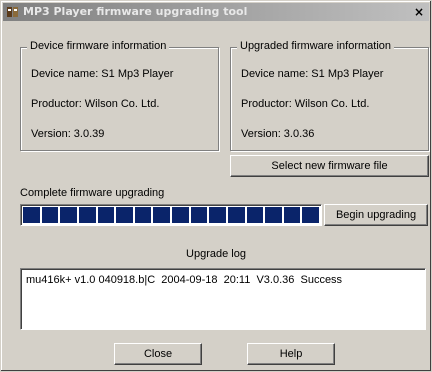 This screenshot has width=432, height=372. I want to click on device-productor-label: Productor: Wilson Co. Ltd., so click(95, 104).